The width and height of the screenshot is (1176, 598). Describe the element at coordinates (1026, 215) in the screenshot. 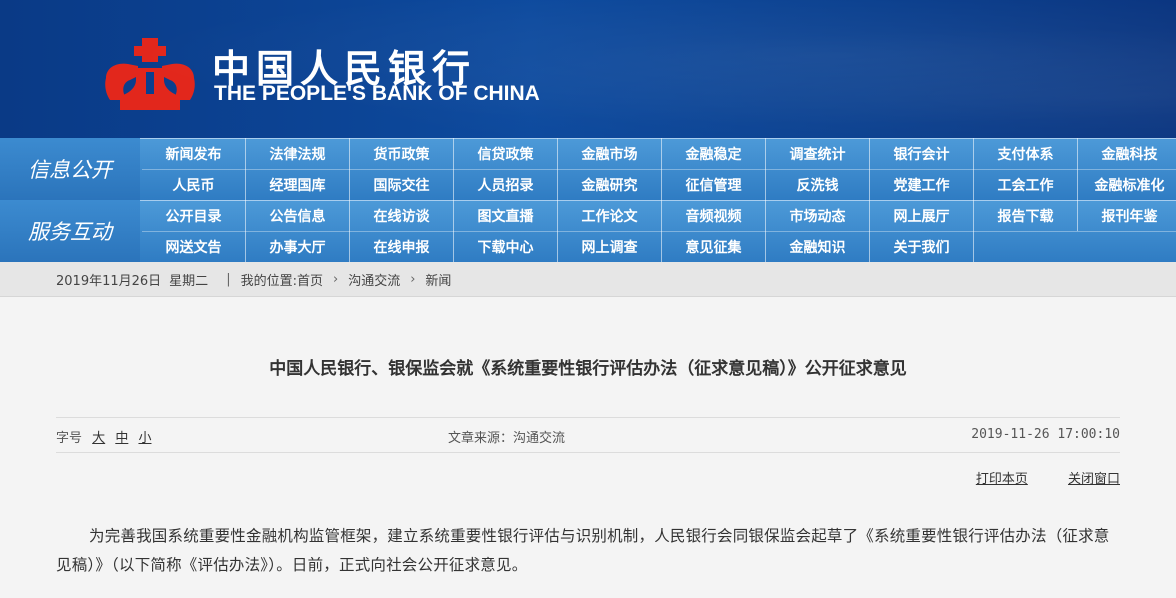

I see `nav-item: 报告下载` at that location.